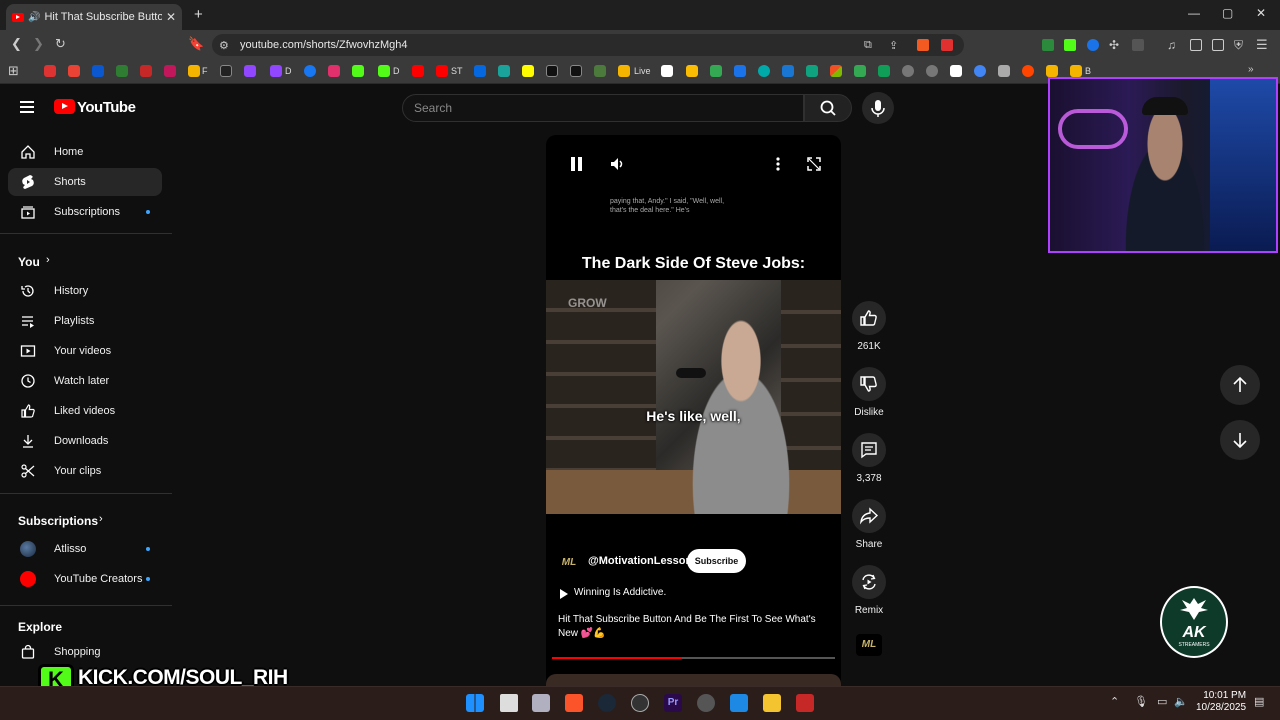 This screenshot has width=1280, height=720. What do you see at coordinates (74, 71) in the screenshot?
I see `gmail-bookmark-icon` at bounding box center [74, 71].